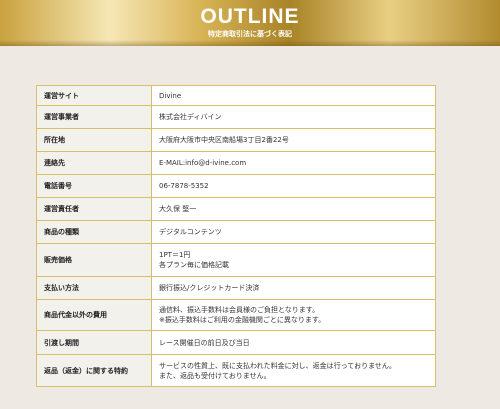 The width and height of the screenshot is (500, 409). Describe the element at coordinates (293, 288) in the screenshot. I see `row-value: 銀行振込/クレジットカード決済` at that location.